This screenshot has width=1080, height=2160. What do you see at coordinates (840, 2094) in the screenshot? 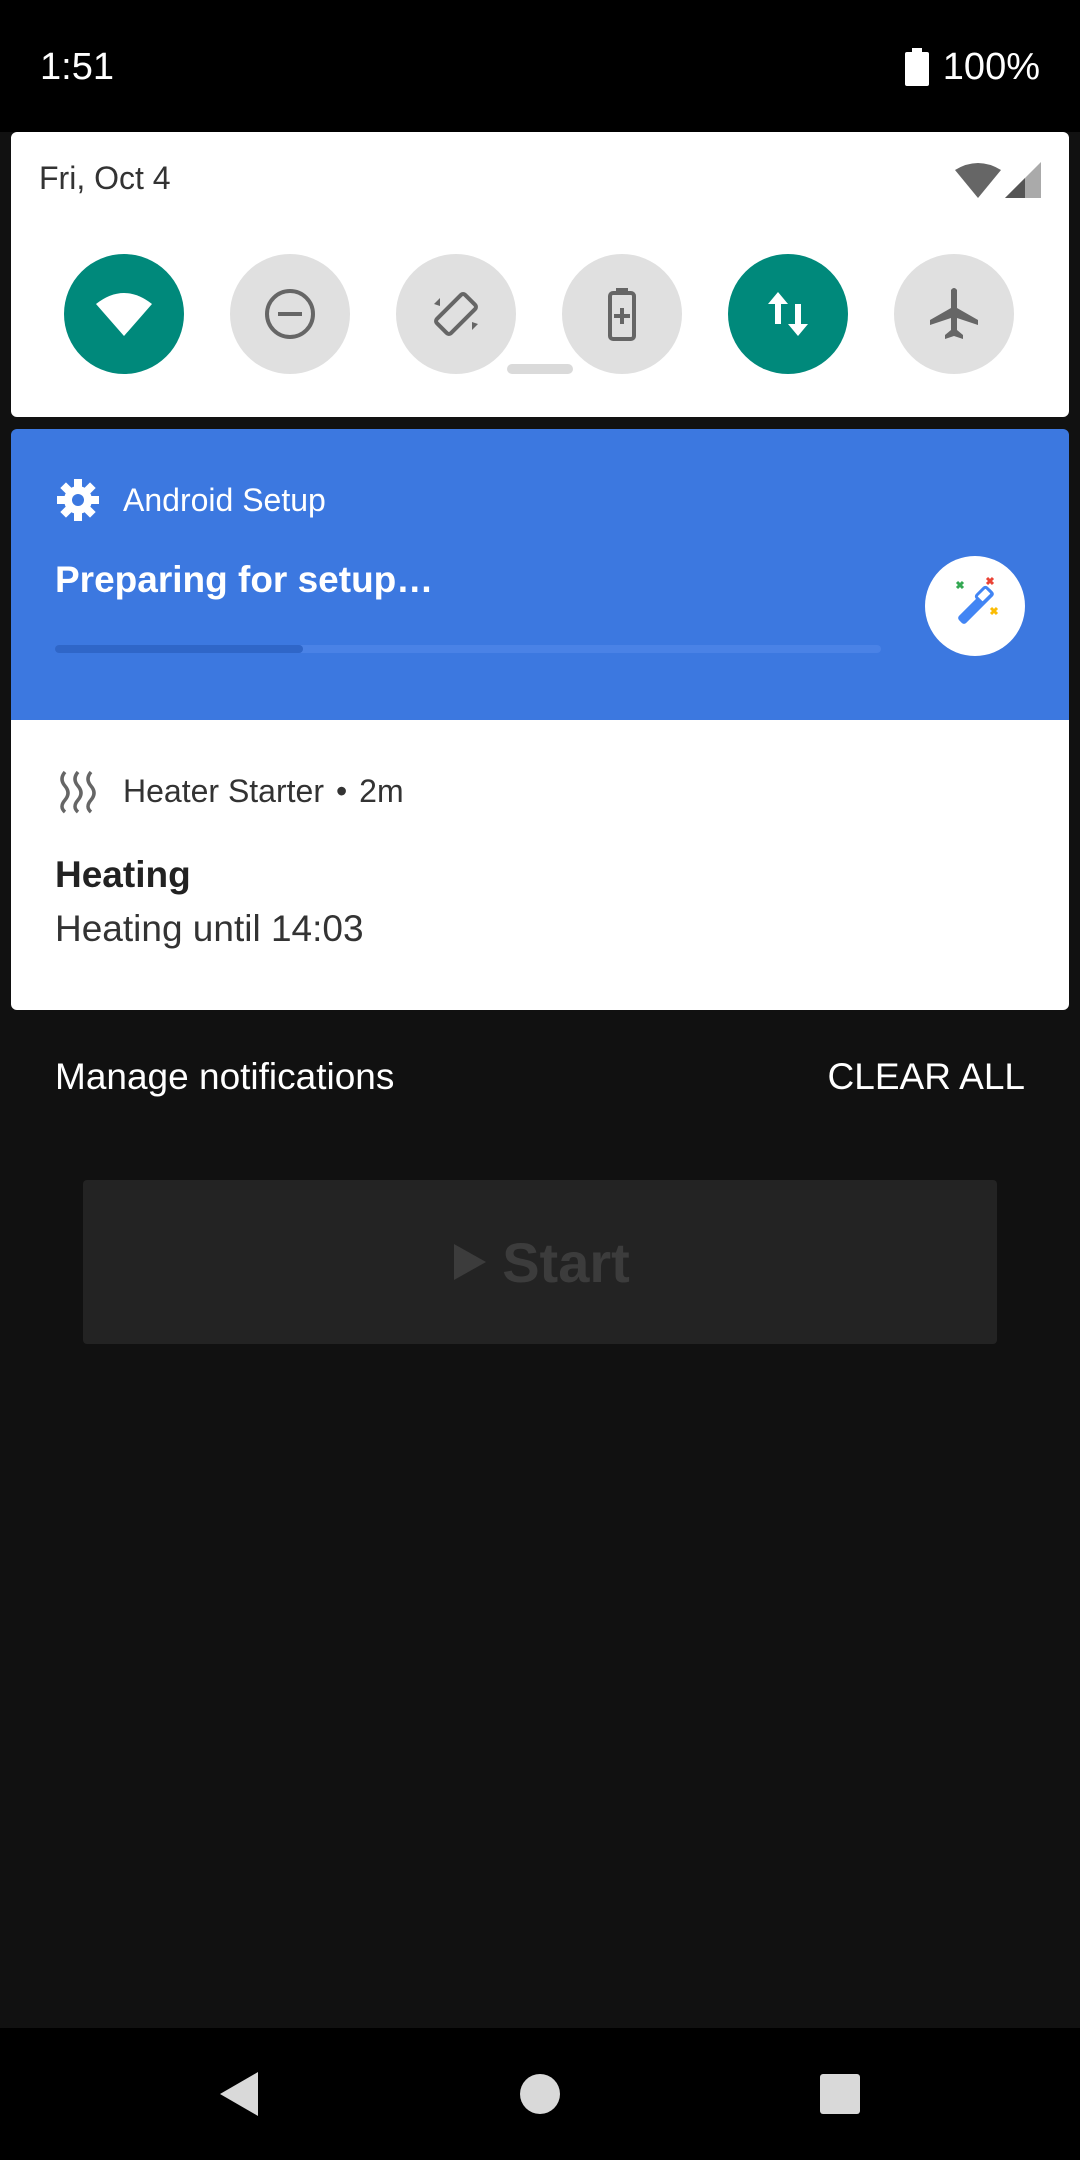
I see `recents-icon` at bounding box center [840, 2094].